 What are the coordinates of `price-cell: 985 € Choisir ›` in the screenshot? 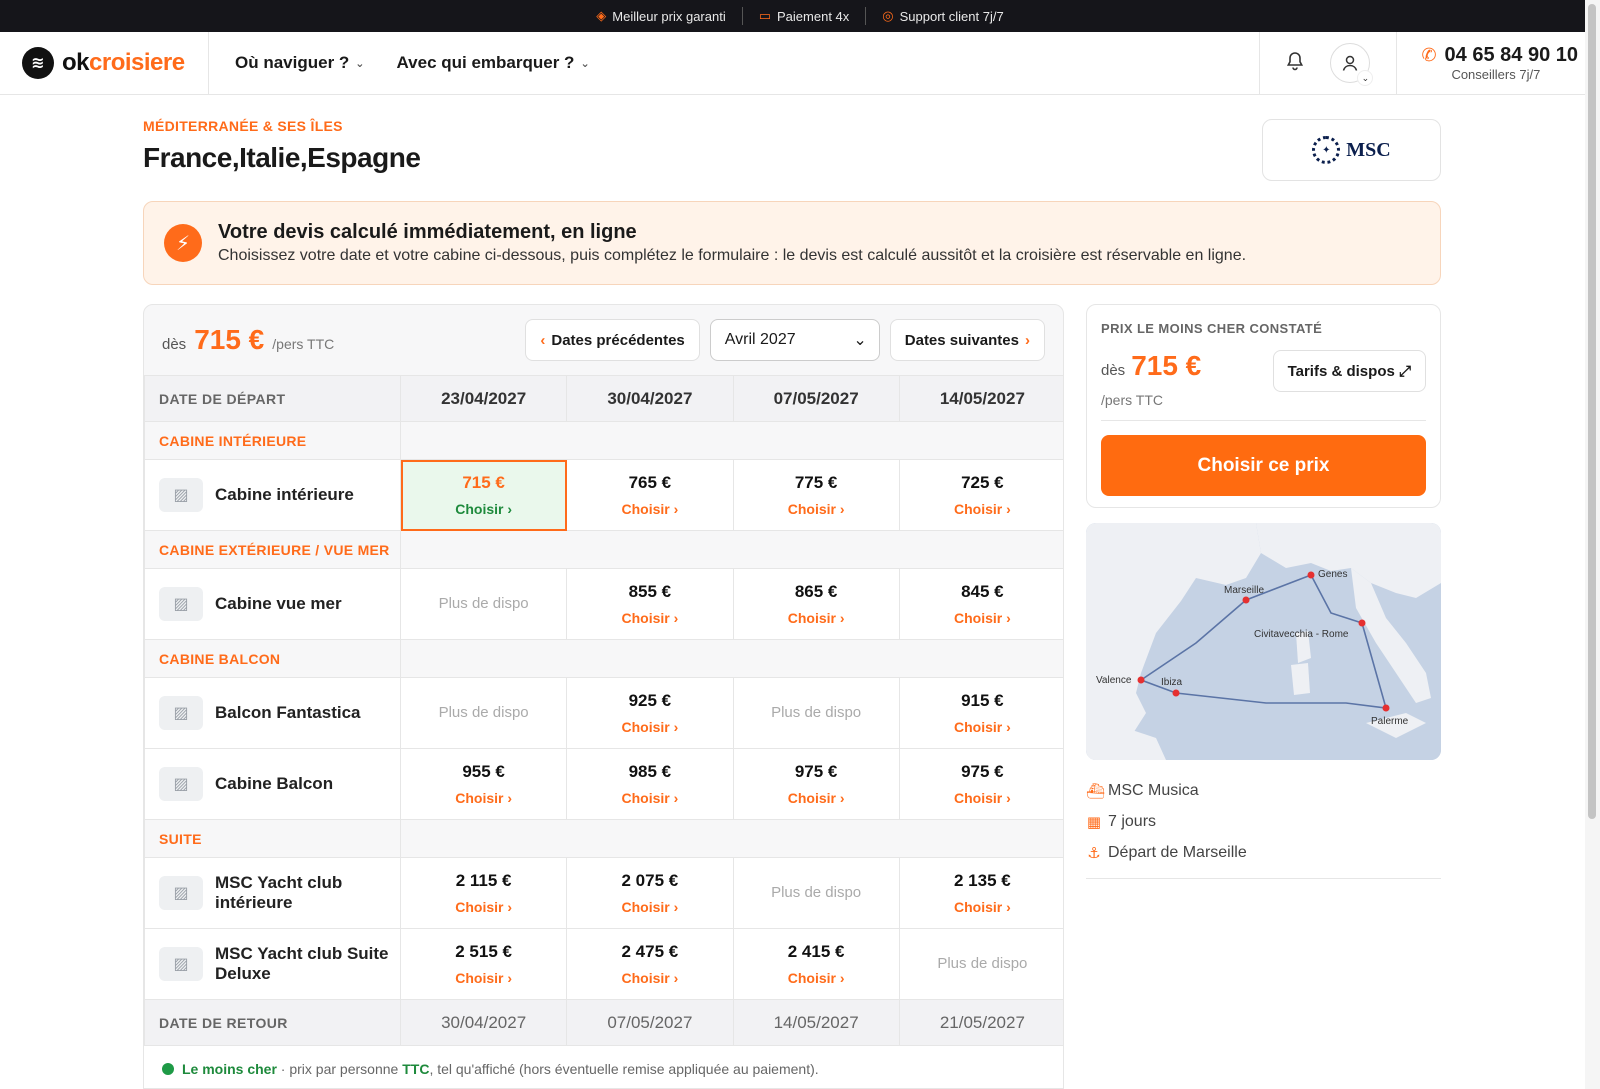 It's located at (650, 784).